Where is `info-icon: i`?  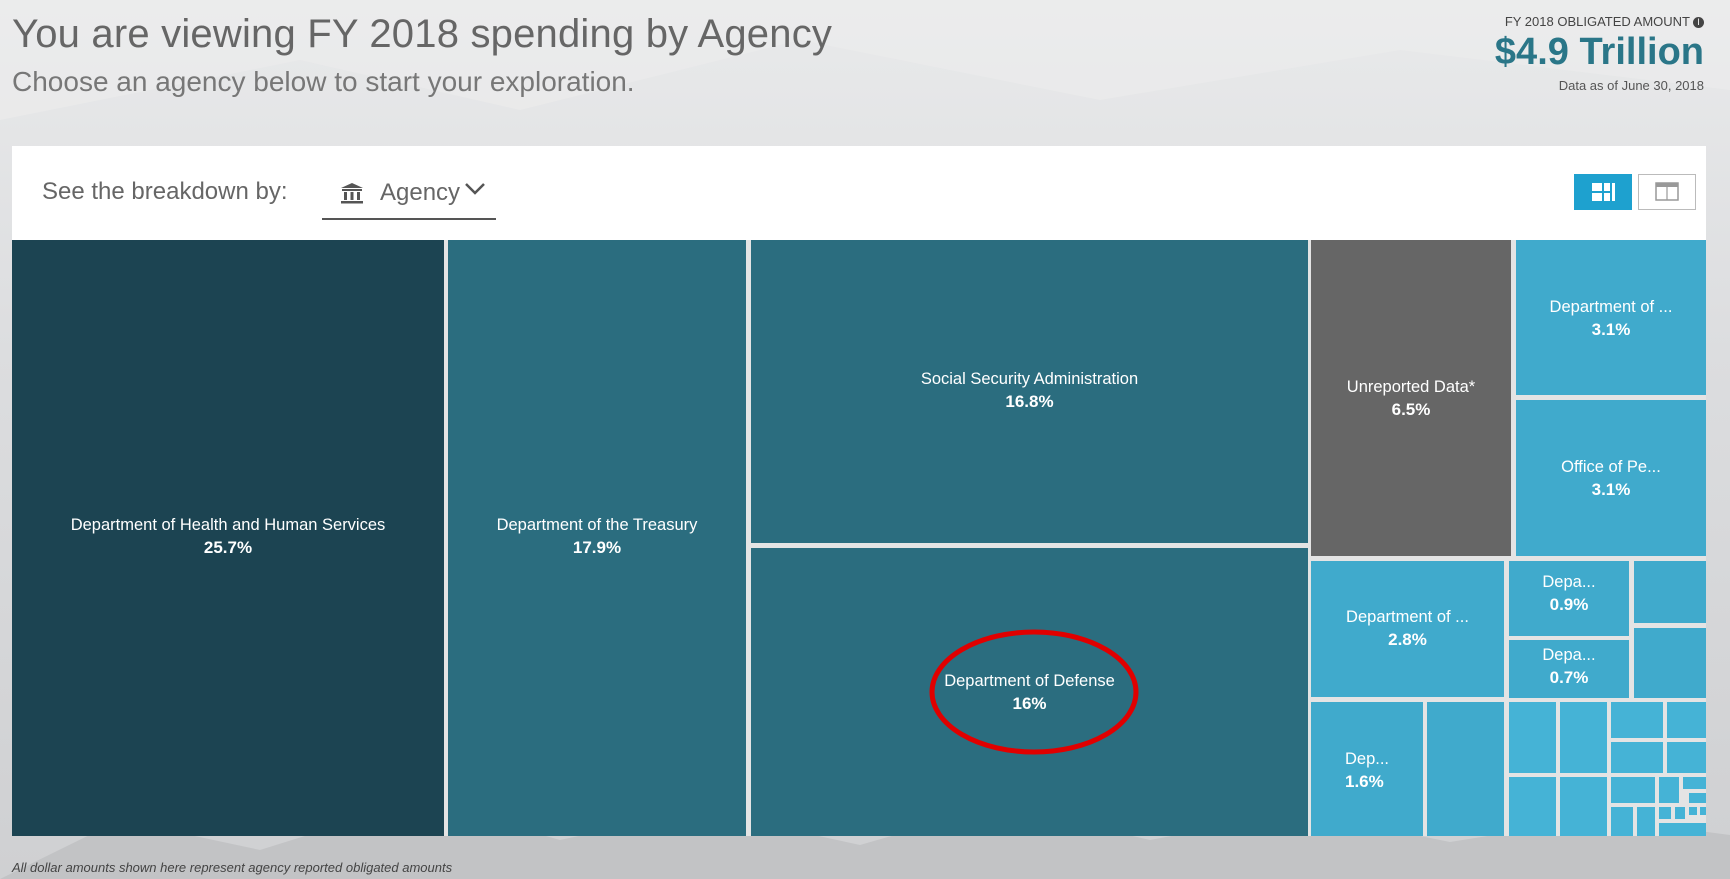 info-icon: i is located at coordinates (1698, 22).